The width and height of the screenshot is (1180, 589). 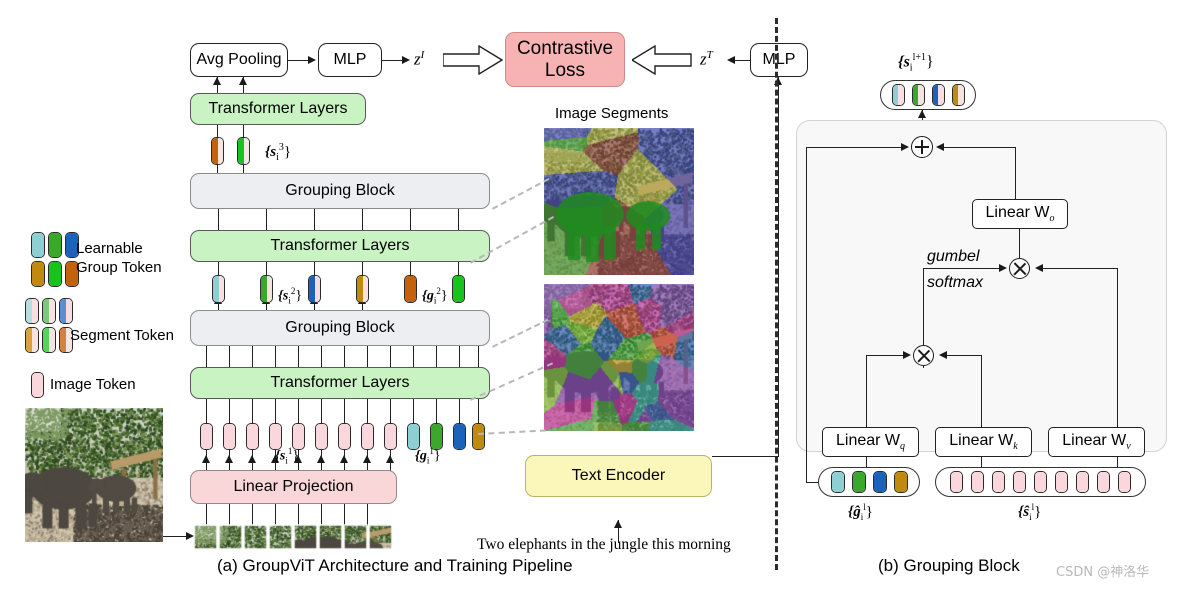 I want to click on linear-wk-box: Linear Wk, so click(x=983, y=442).